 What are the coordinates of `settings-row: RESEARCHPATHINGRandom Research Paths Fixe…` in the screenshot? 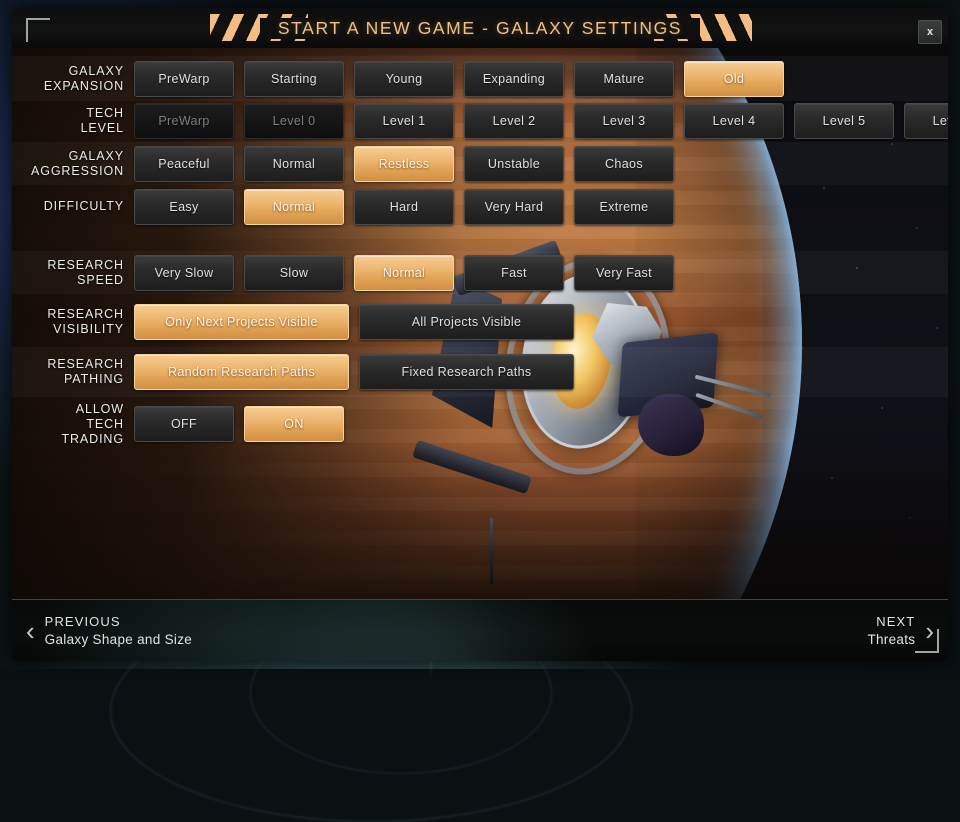 It's located at (480, 372).